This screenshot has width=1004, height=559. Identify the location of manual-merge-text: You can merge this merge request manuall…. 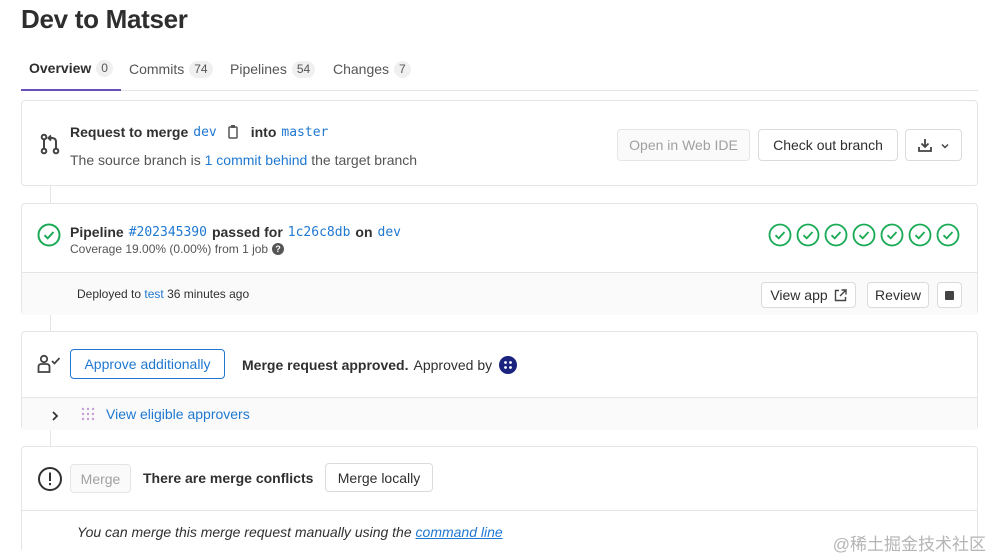
(244, 532).